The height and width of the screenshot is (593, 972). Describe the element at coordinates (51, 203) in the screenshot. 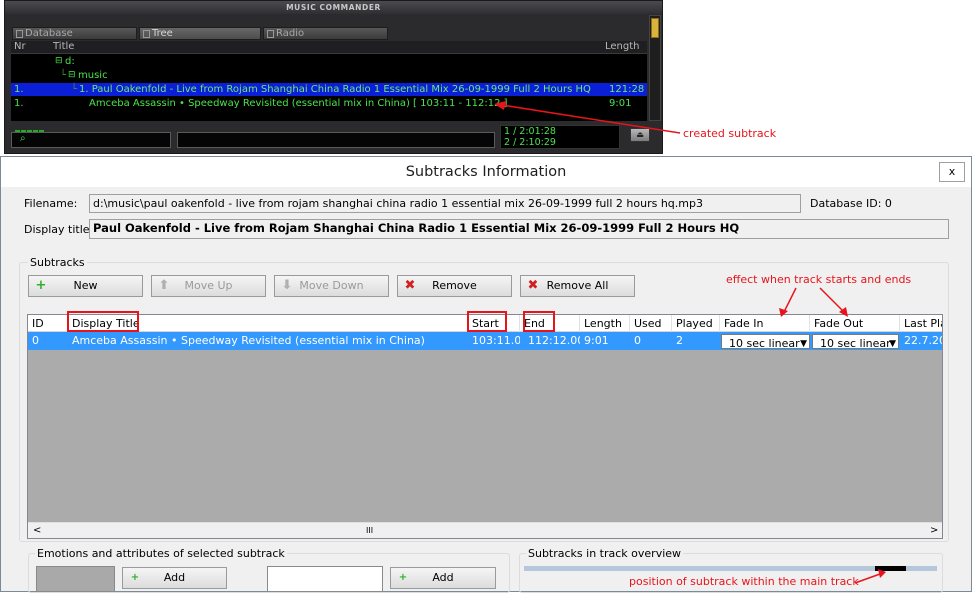

I see `filename-label: Filename:` at that location.